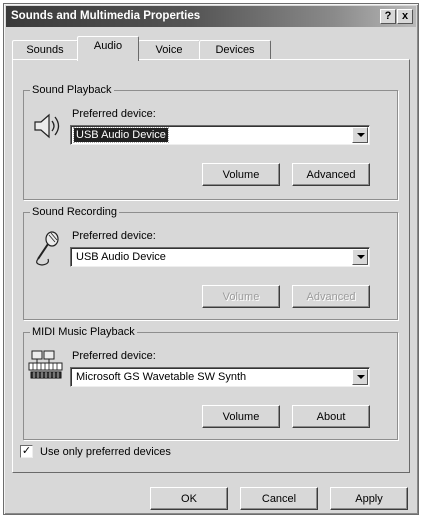  What do you see at coordinates (83, 332) in the screenshot?
I see `midi-playback-label: MIDI Music Playback` at bounding box center [83, 332].